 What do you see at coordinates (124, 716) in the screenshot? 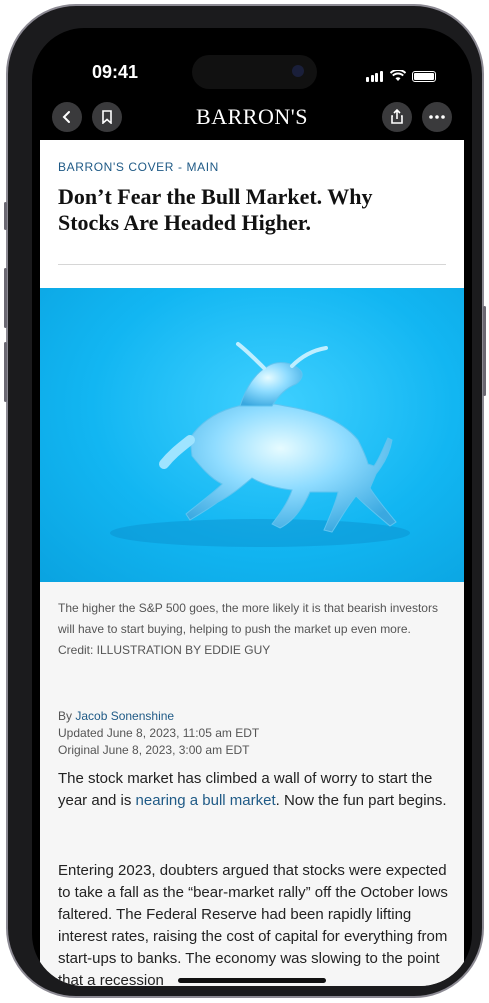
I see `author-link: Jacob Sonenshine` at bounding box center [124, 716].